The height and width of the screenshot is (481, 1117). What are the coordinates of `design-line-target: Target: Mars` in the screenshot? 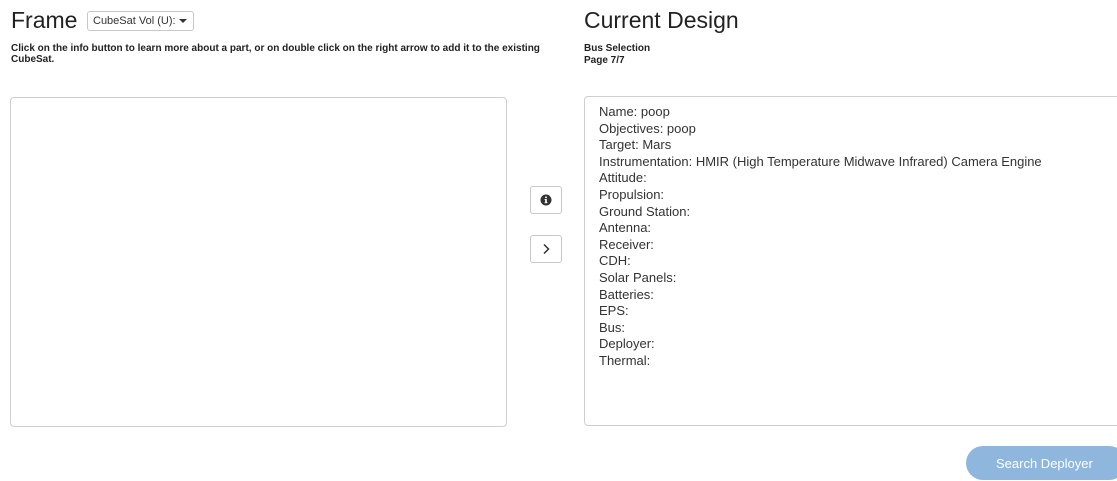 It's located at (635, 145).